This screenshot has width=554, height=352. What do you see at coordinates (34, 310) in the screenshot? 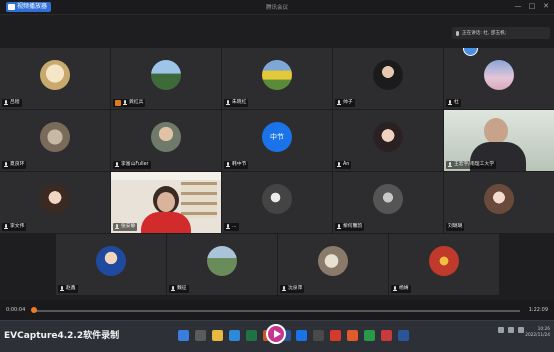
I see `progress-thumb` at bounding box center [34, 310].